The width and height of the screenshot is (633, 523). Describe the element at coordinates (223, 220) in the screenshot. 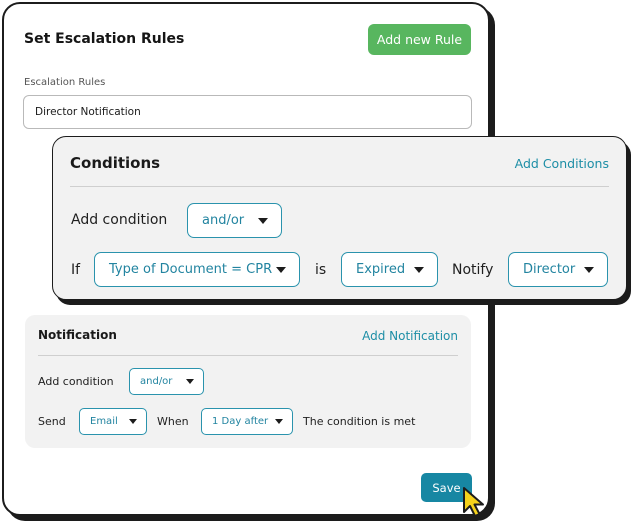

I see `condition-combinator-value: and/or` at that location.